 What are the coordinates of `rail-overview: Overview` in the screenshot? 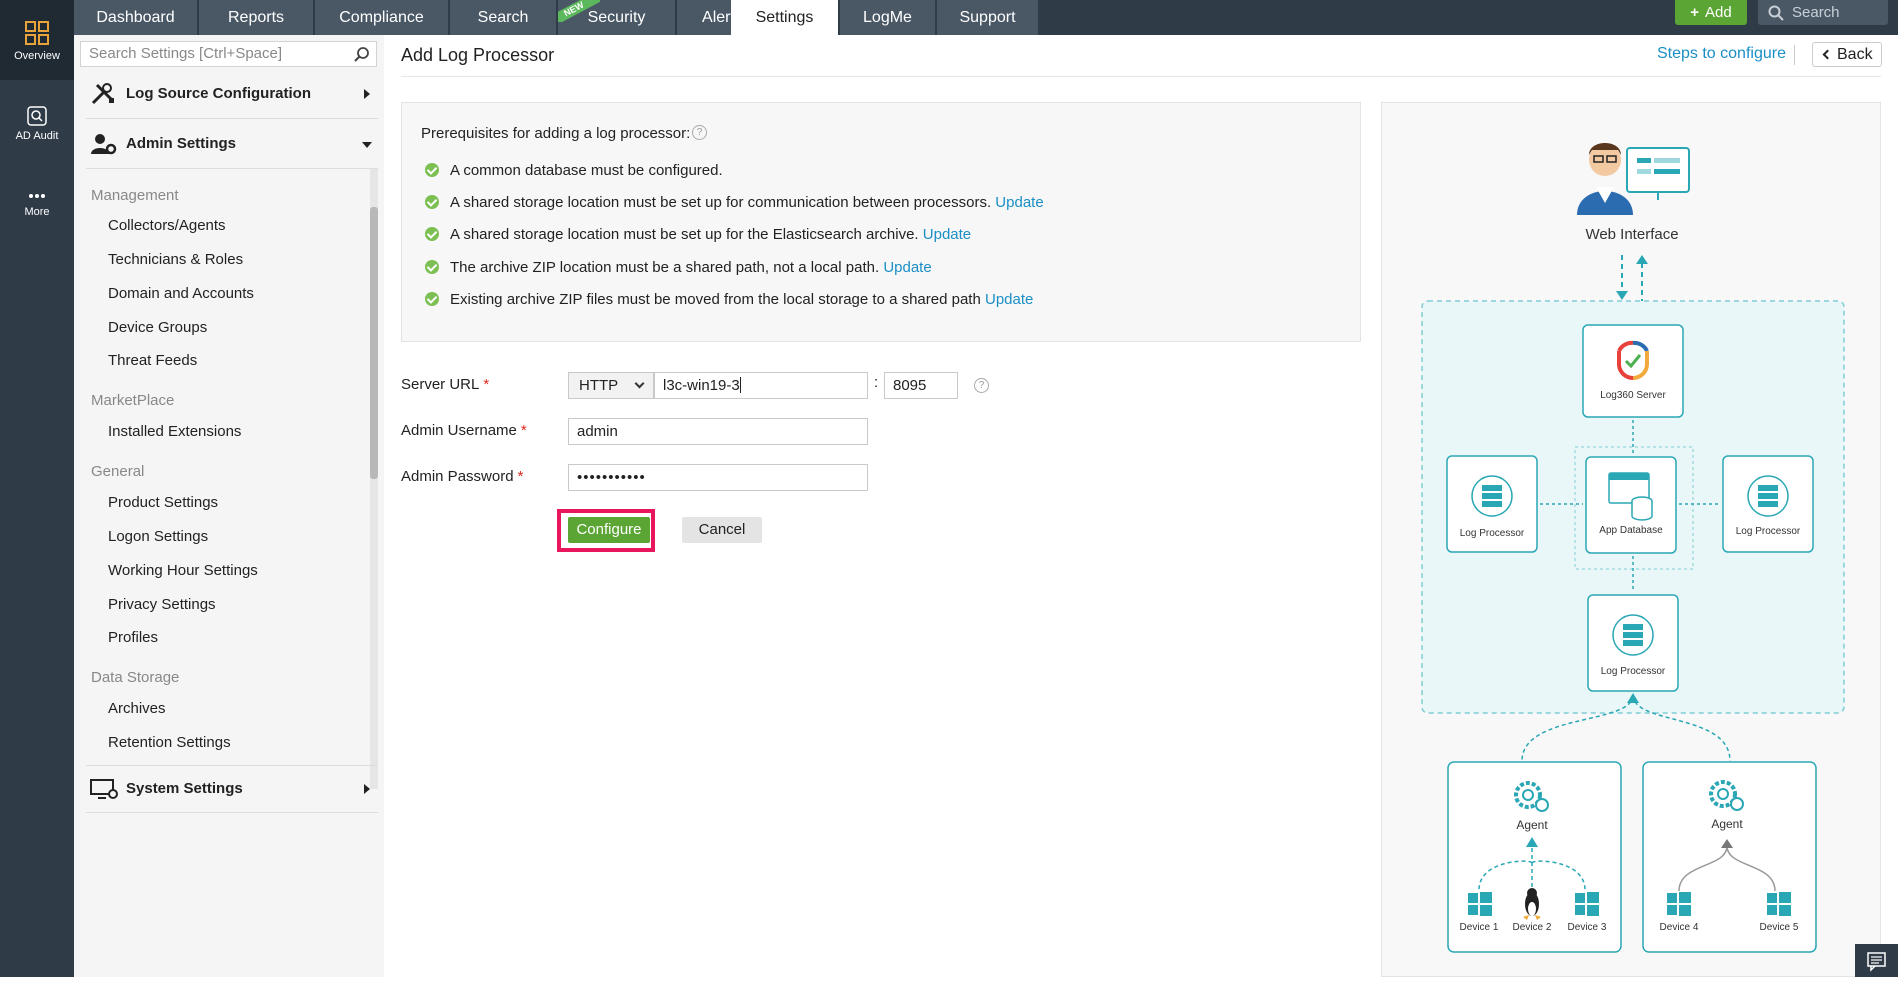 It's located at (37, 40).